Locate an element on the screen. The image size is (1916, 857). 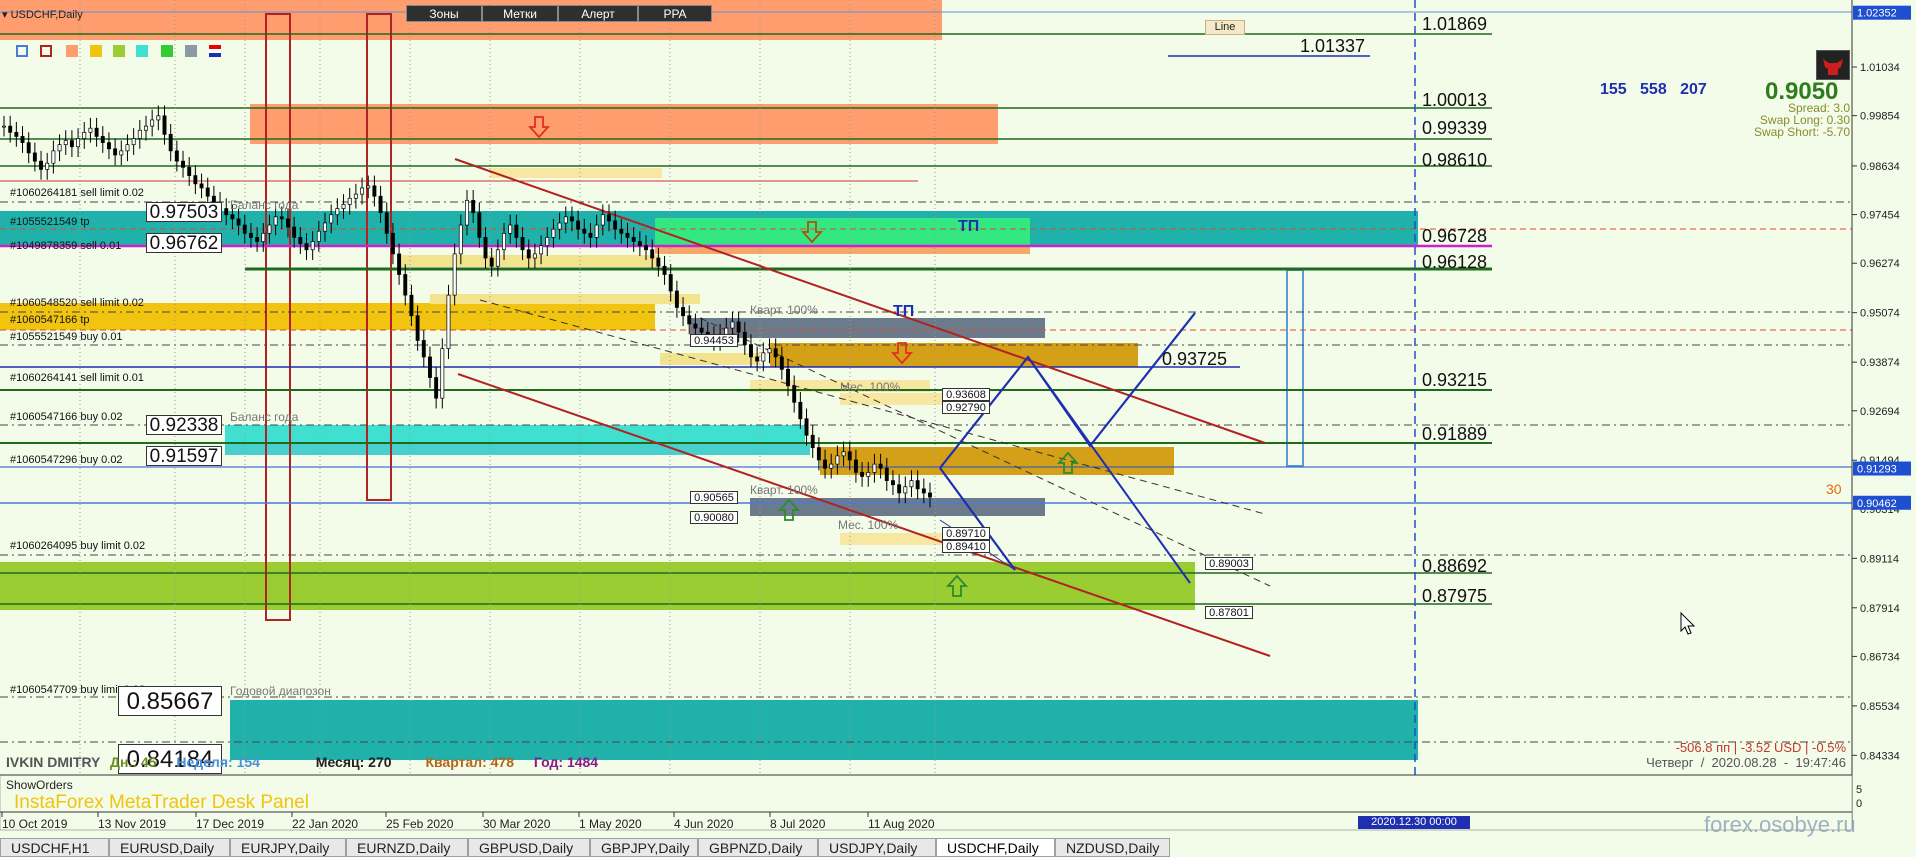
palette-lime is located at coordinates (167, 51).